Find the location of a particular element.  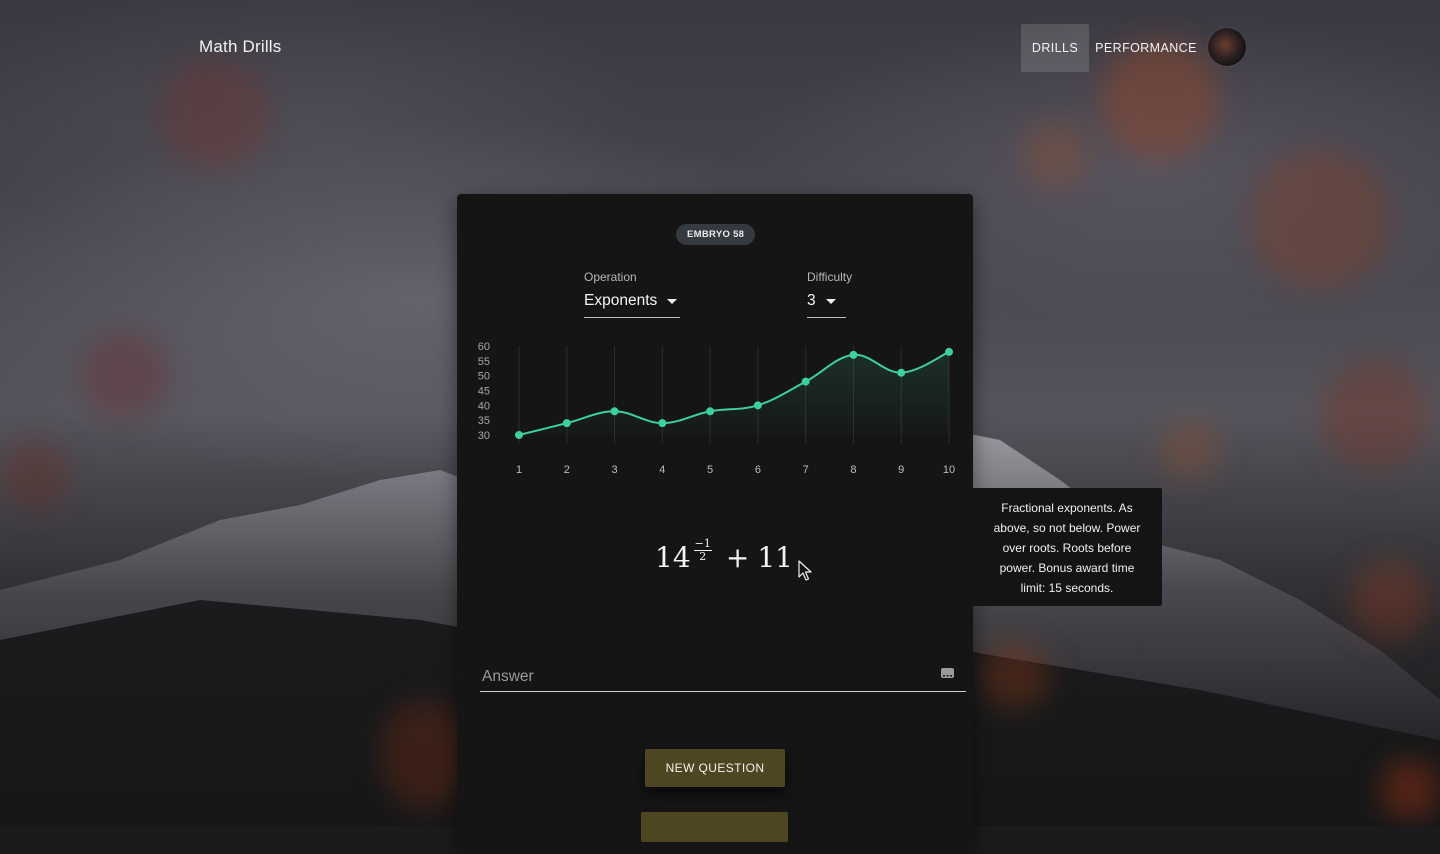

chart-x-tick-label: 5 is located at coordinates (710, 470).